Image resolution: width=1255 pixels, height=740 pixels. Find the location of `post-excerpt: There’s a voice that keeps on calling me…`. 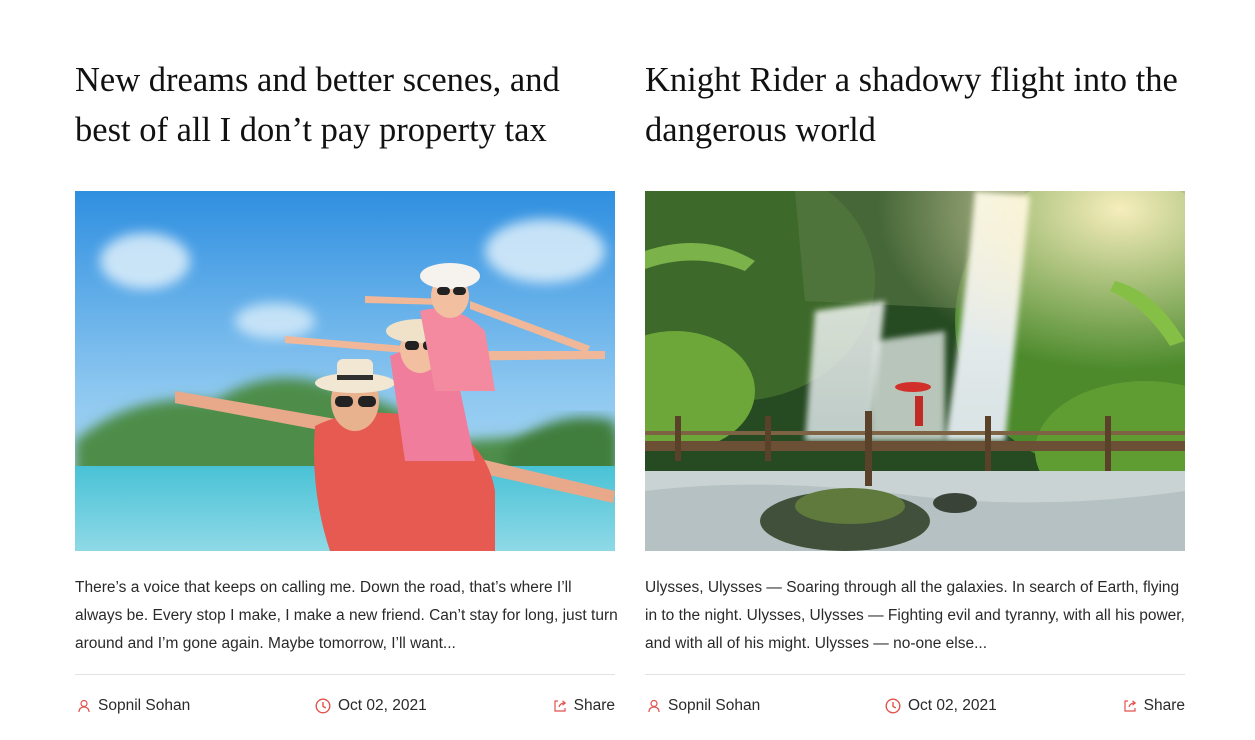

post-excerpt: There’s a voice that keeps on calling me… is located at coordinates (346, 615).